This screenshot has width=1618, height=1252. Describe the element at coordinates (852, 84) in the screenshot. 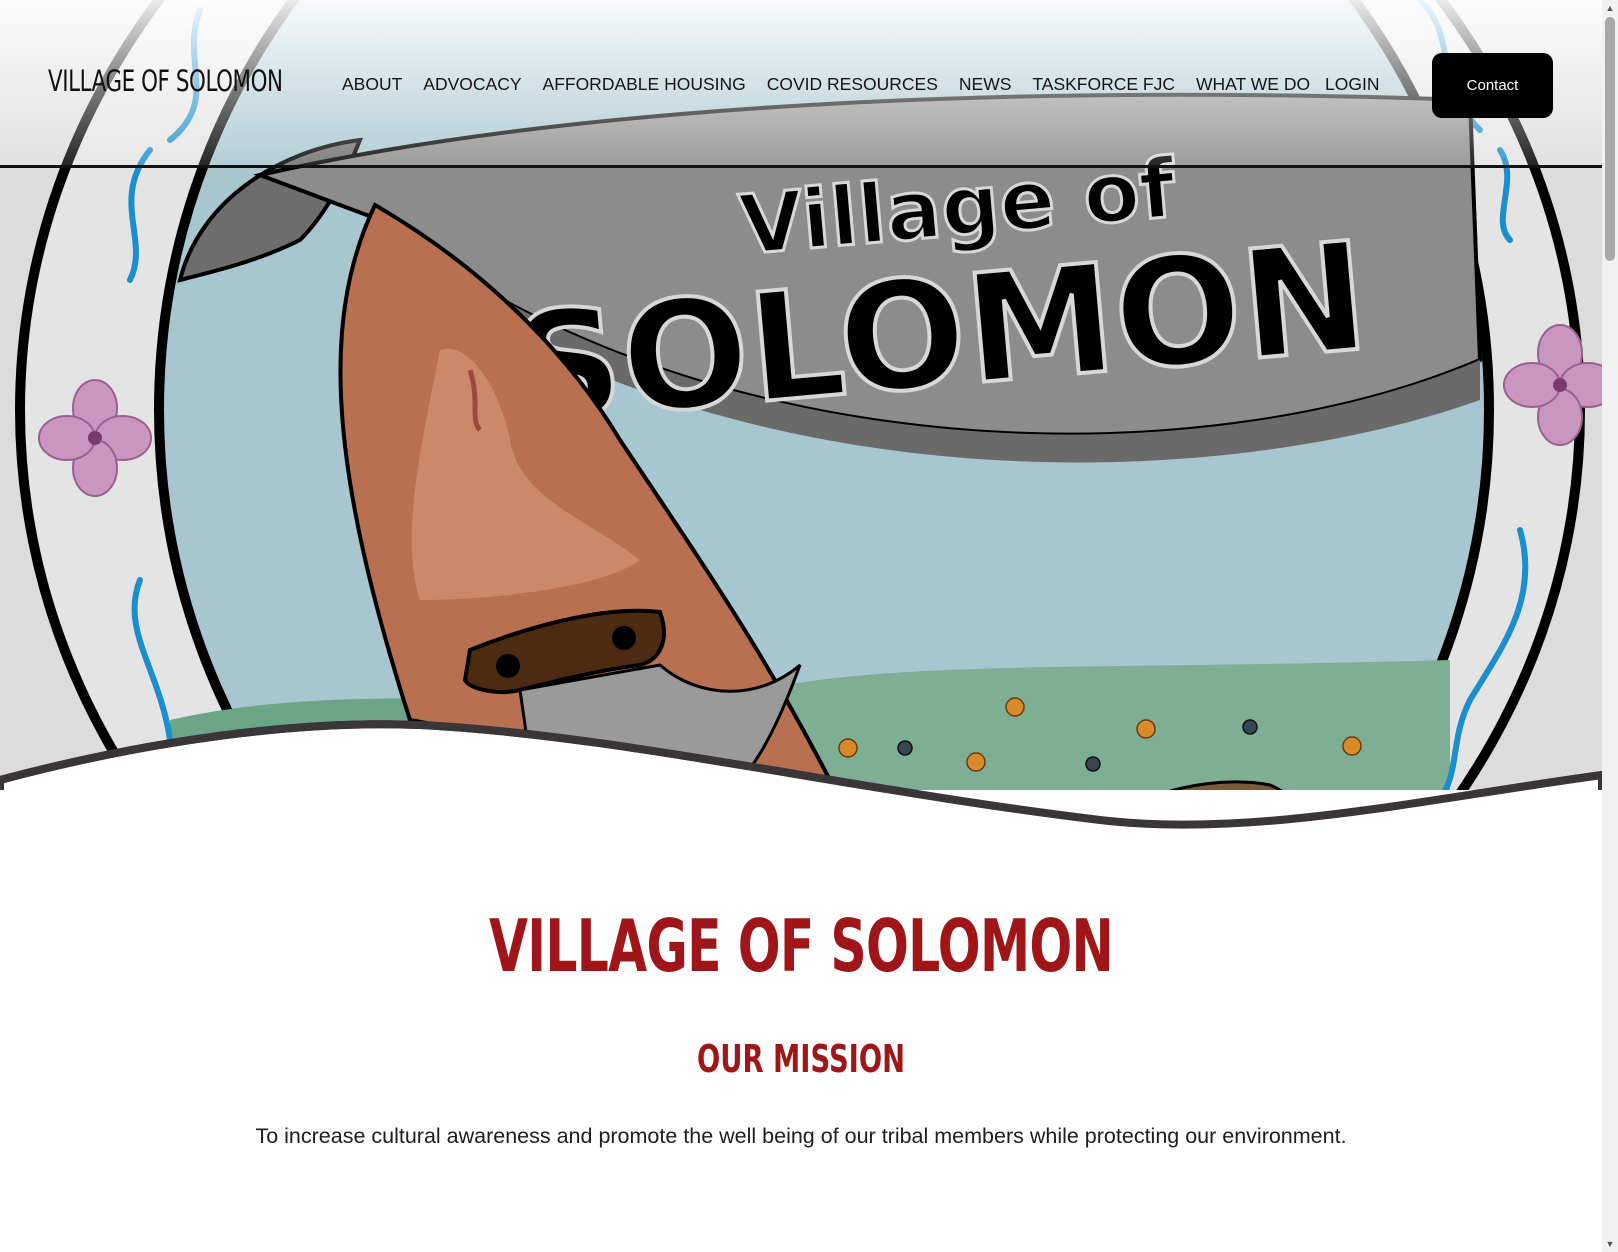

I see `nav-covid-resources: COVID RESOURCES` at that location.